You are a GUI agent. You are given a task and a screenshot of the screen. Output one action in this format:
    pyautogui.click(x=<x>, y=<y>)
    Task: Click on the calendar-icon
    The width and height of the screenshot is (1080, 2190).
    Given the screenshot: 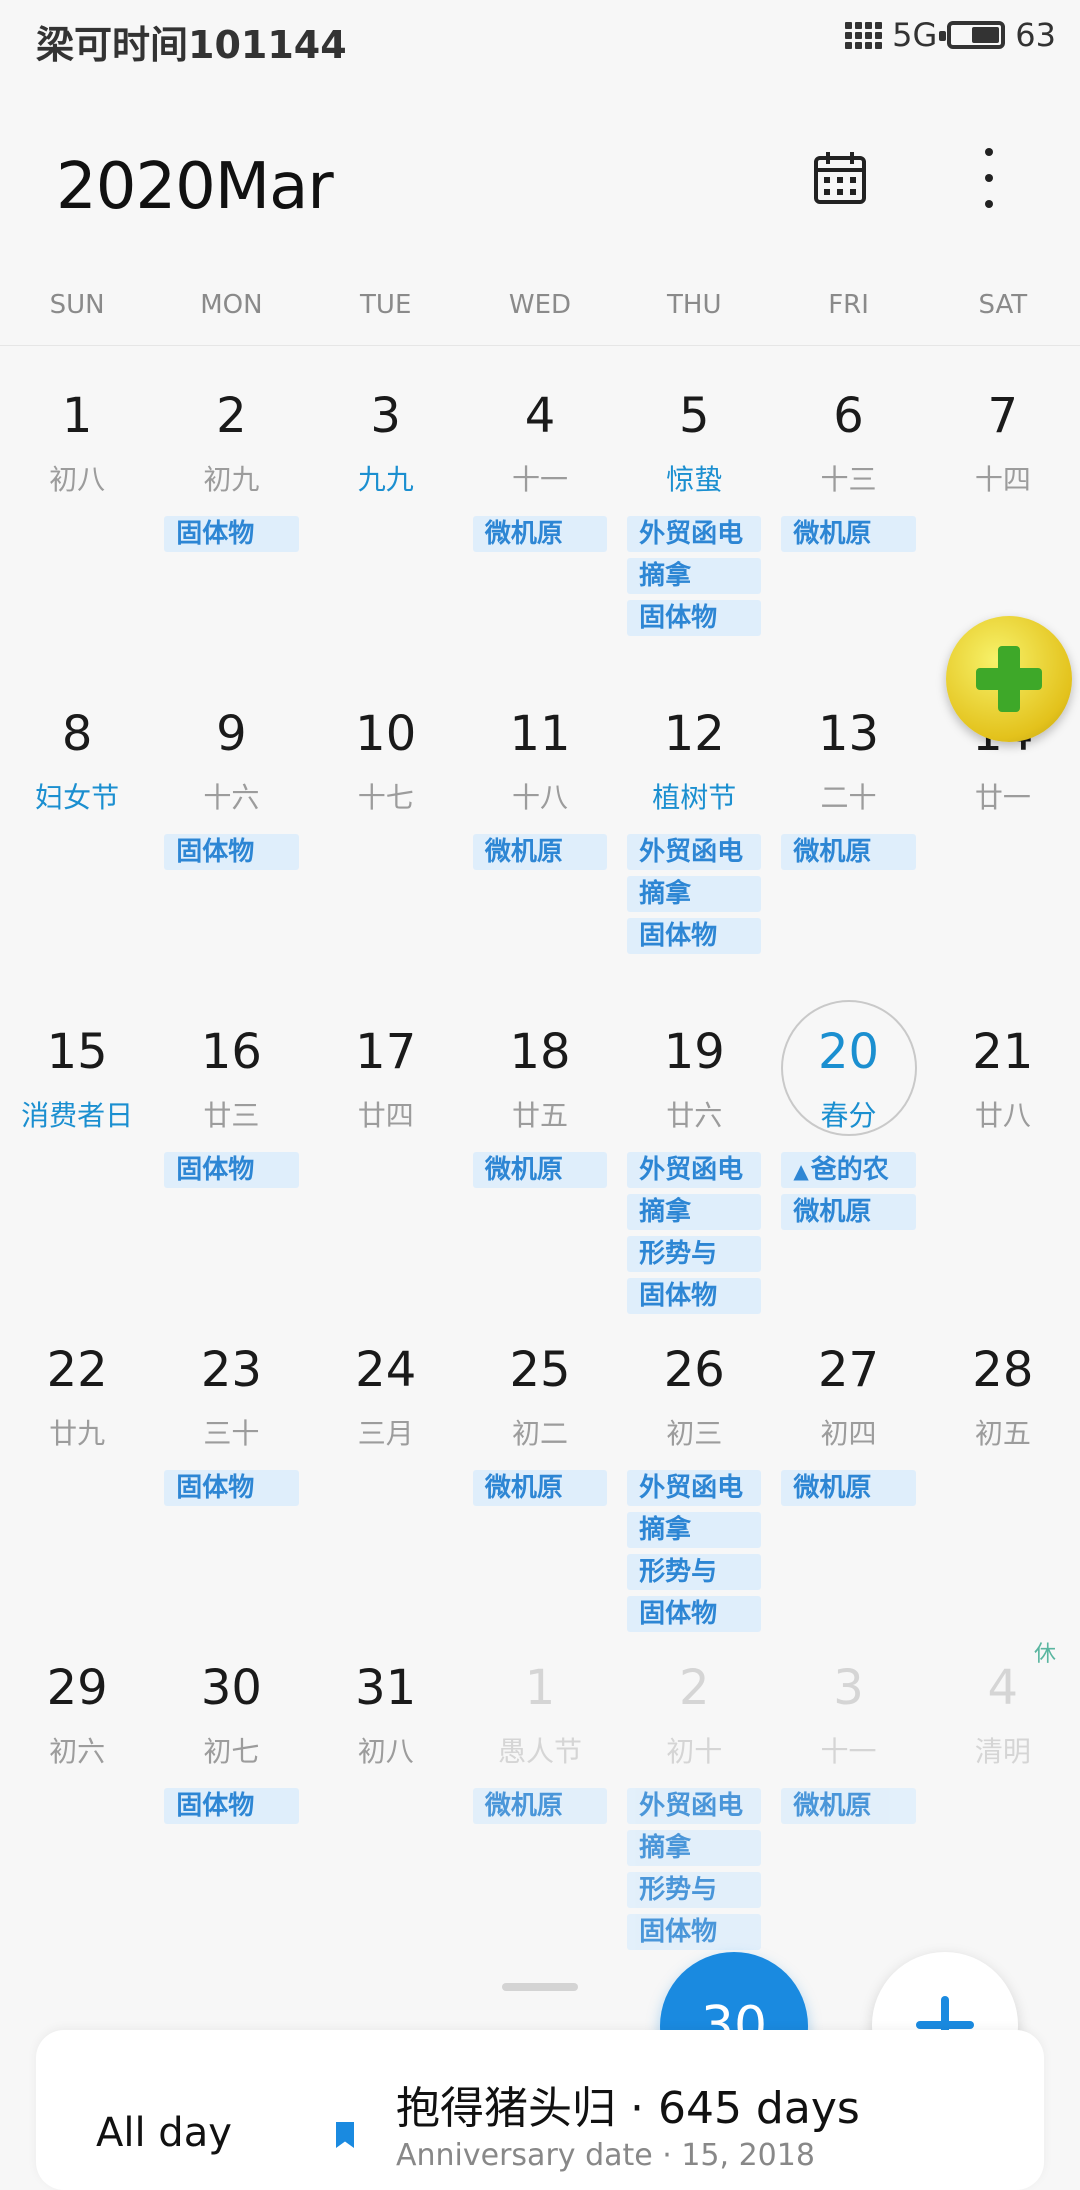 What is the action you would take?
    pyautogui.click(x=840, y=178)
    